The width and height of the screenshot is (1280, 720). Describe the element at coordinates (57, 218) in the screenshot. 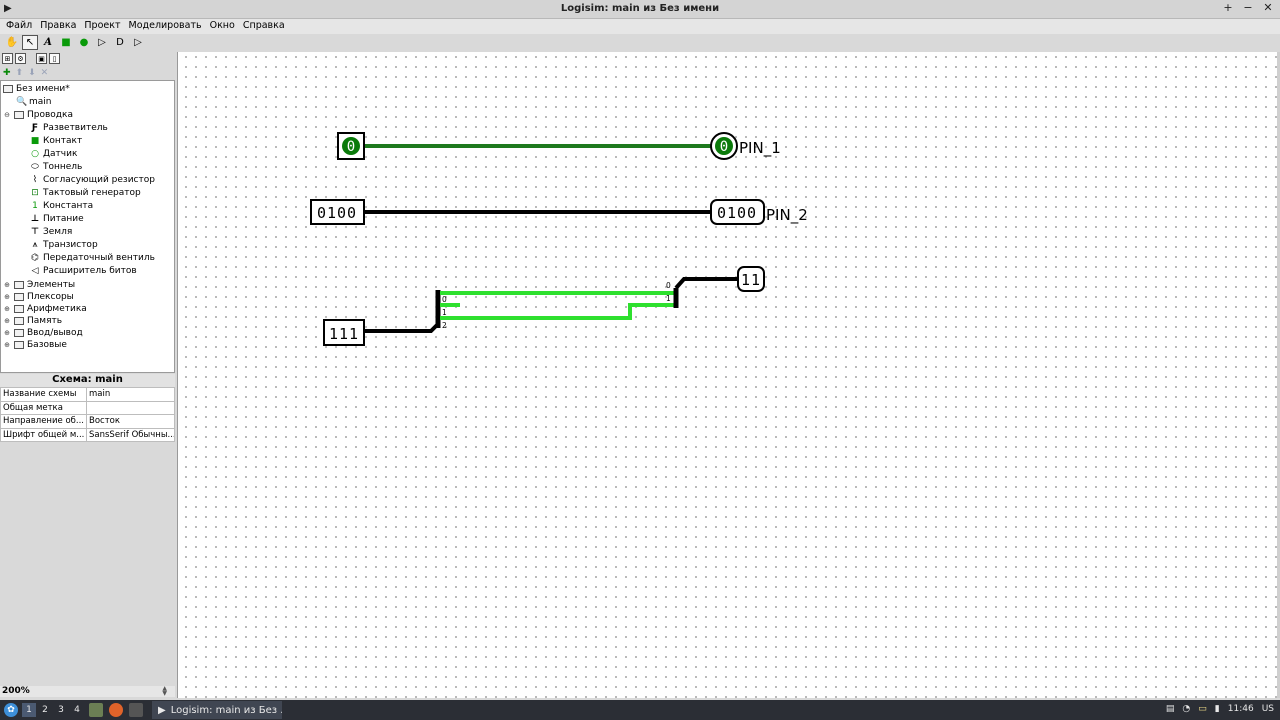

I see `tree-item-power: ⊥ Питание` at that location.